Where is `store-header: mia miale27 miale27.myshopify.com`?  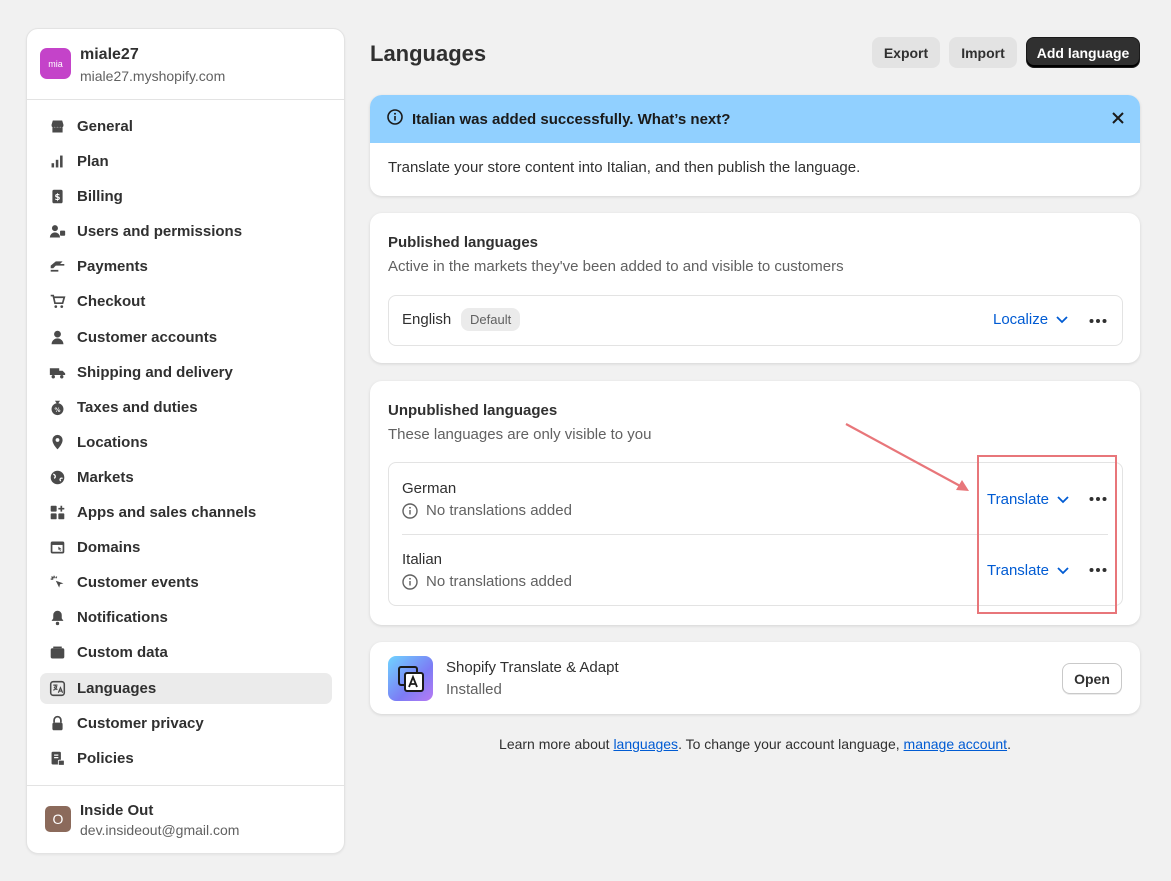
store-header: mia miale27 miale27.myshopify.com is located at coordinates (185, 64).